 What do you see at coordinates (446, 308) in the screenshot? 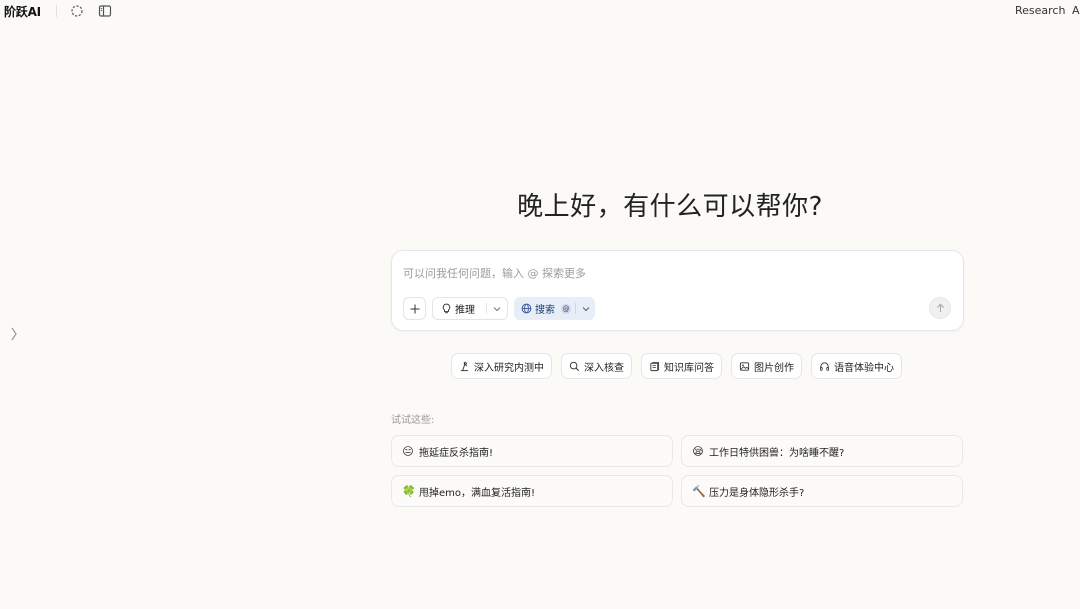
I see `lightbulb-icon` at bounding box center [446, 308].